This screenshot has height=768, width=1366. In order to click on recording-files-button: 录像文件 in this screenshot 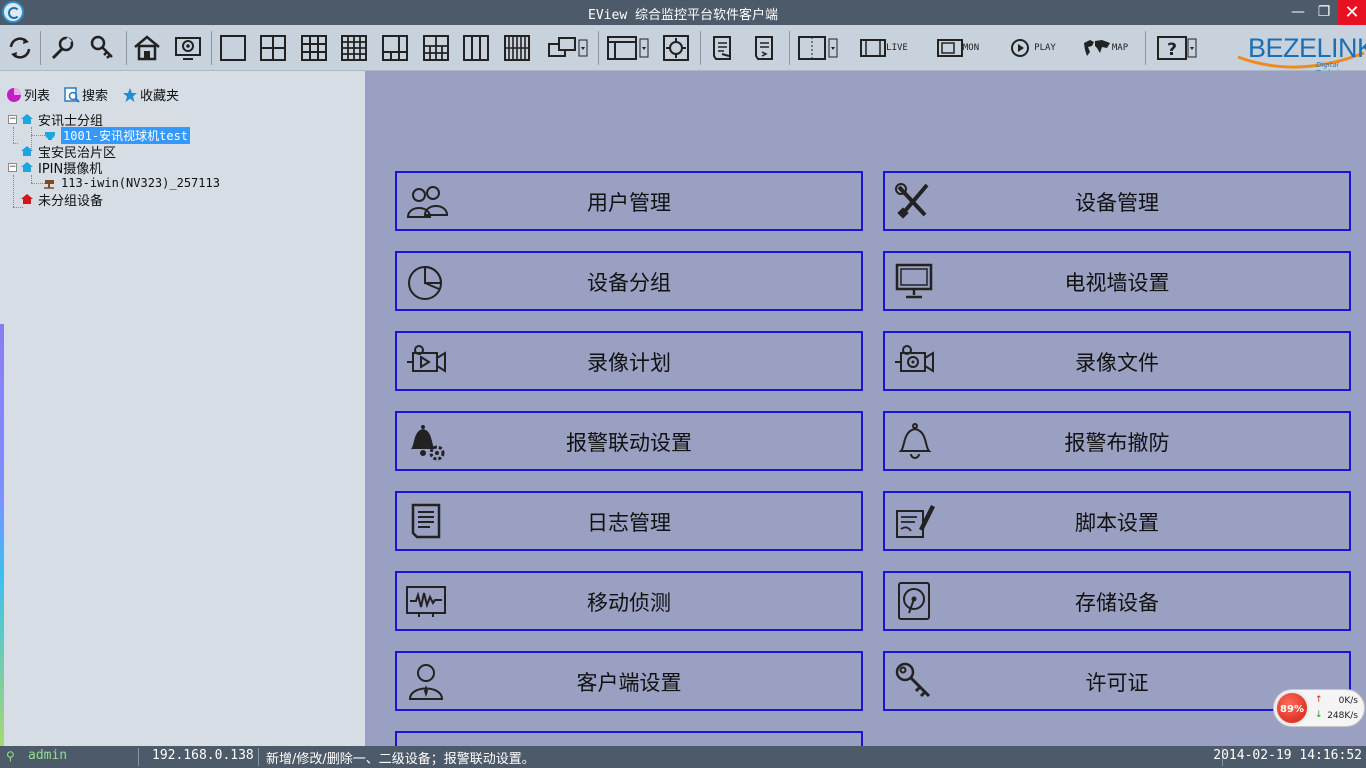, I will do `click(1117, 361)`.